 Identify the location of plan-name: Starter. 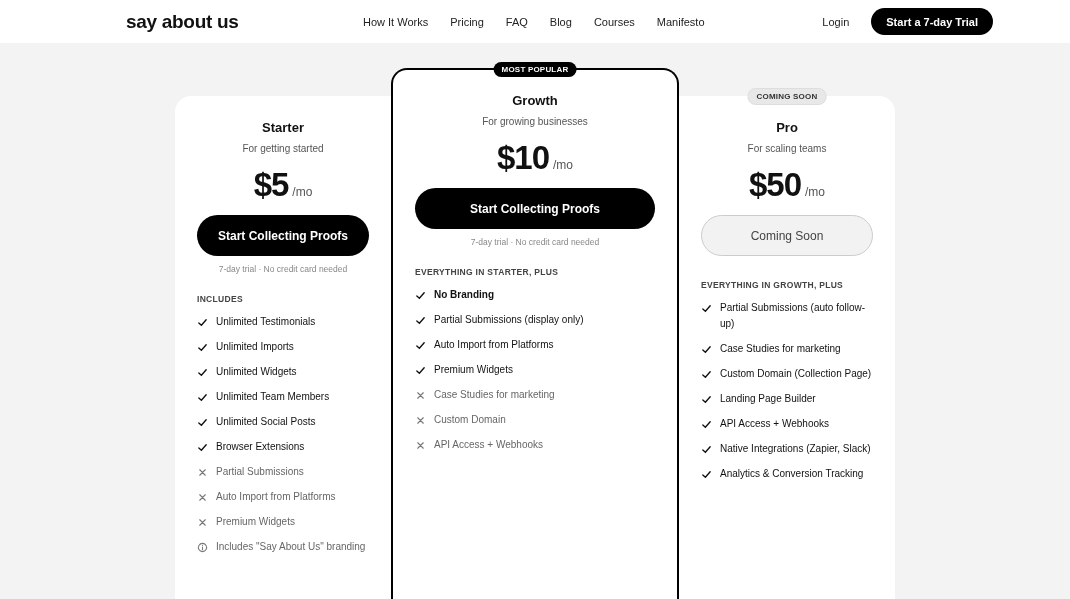
(283, 127).